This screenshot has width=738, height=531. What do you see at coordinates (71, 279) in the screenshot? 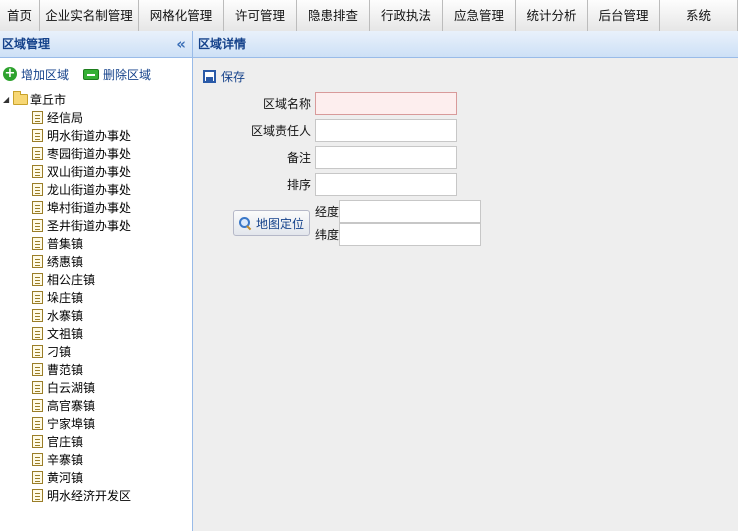
I see `tree-node-label: 相公庄镇` at bounding box center [71, 279].